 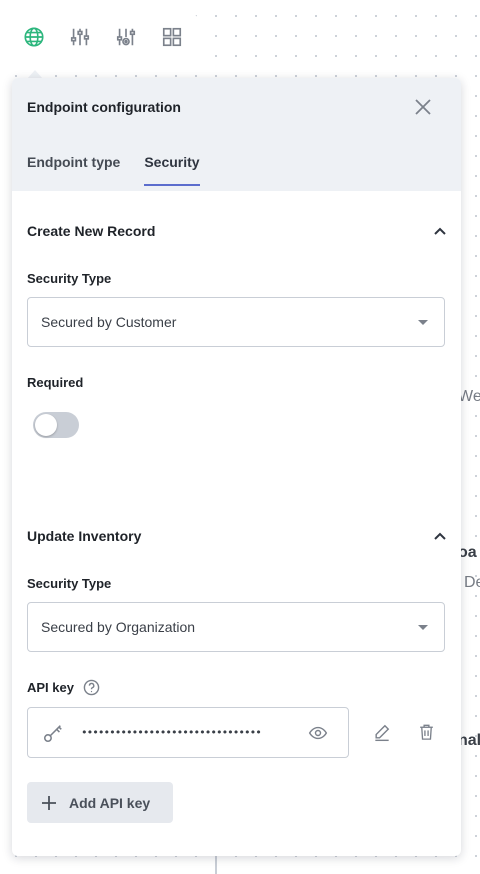 I want to click on toolbar-grid-button, so click(x=172, y=37).